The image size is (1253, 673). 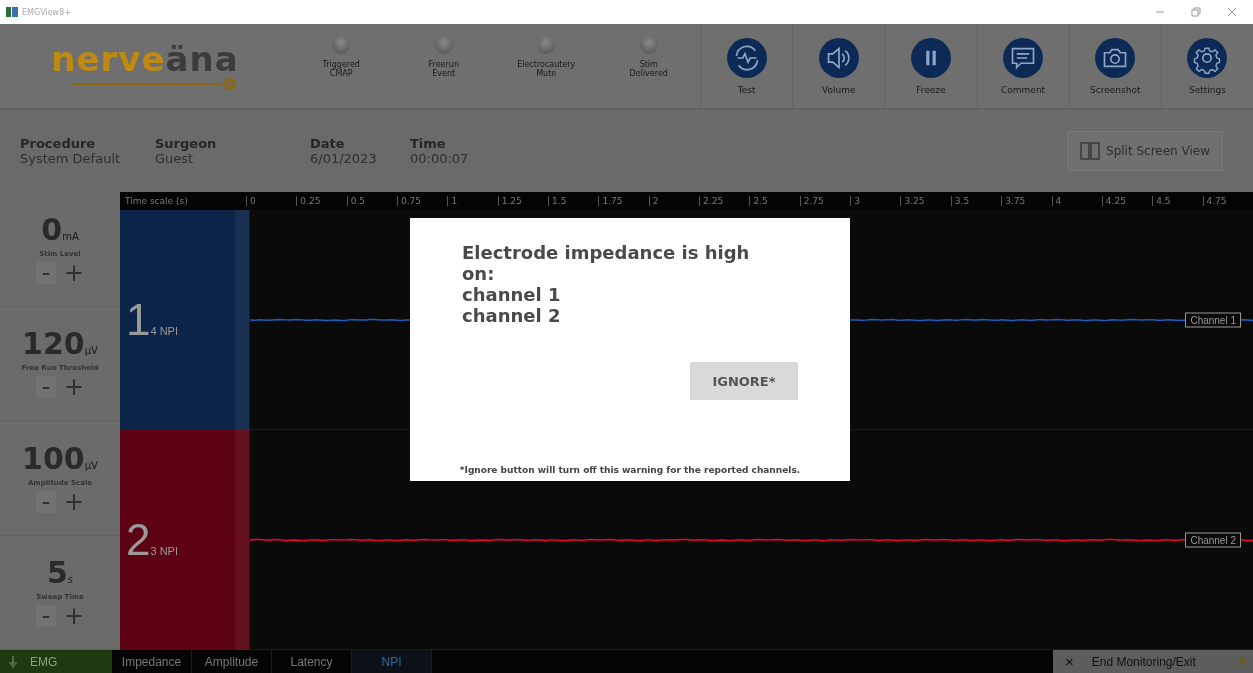 I want to click on info-value: System Default, so click(x=71, y=158).